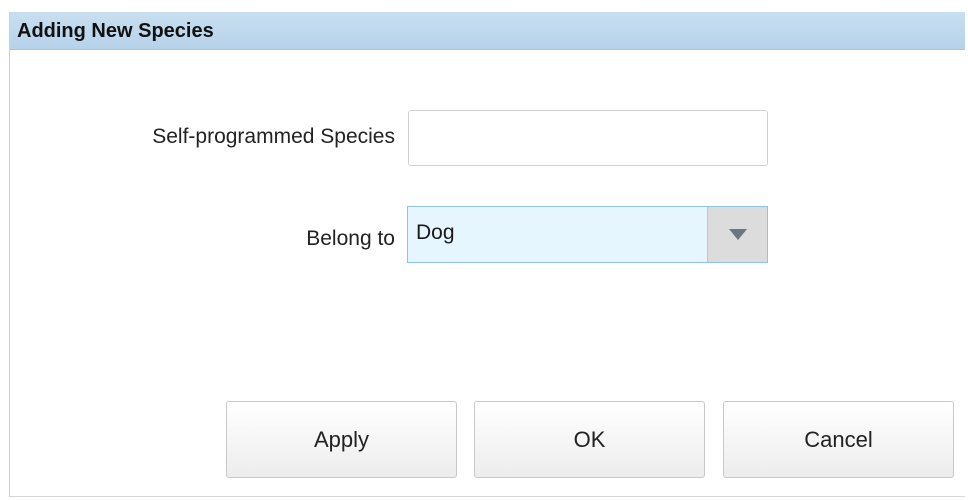 This screenshot has width=968, height=500. Describe the element at coordinates (115, 31) in the screenshot. I see `dialog-title: Adding New Species` at that location.